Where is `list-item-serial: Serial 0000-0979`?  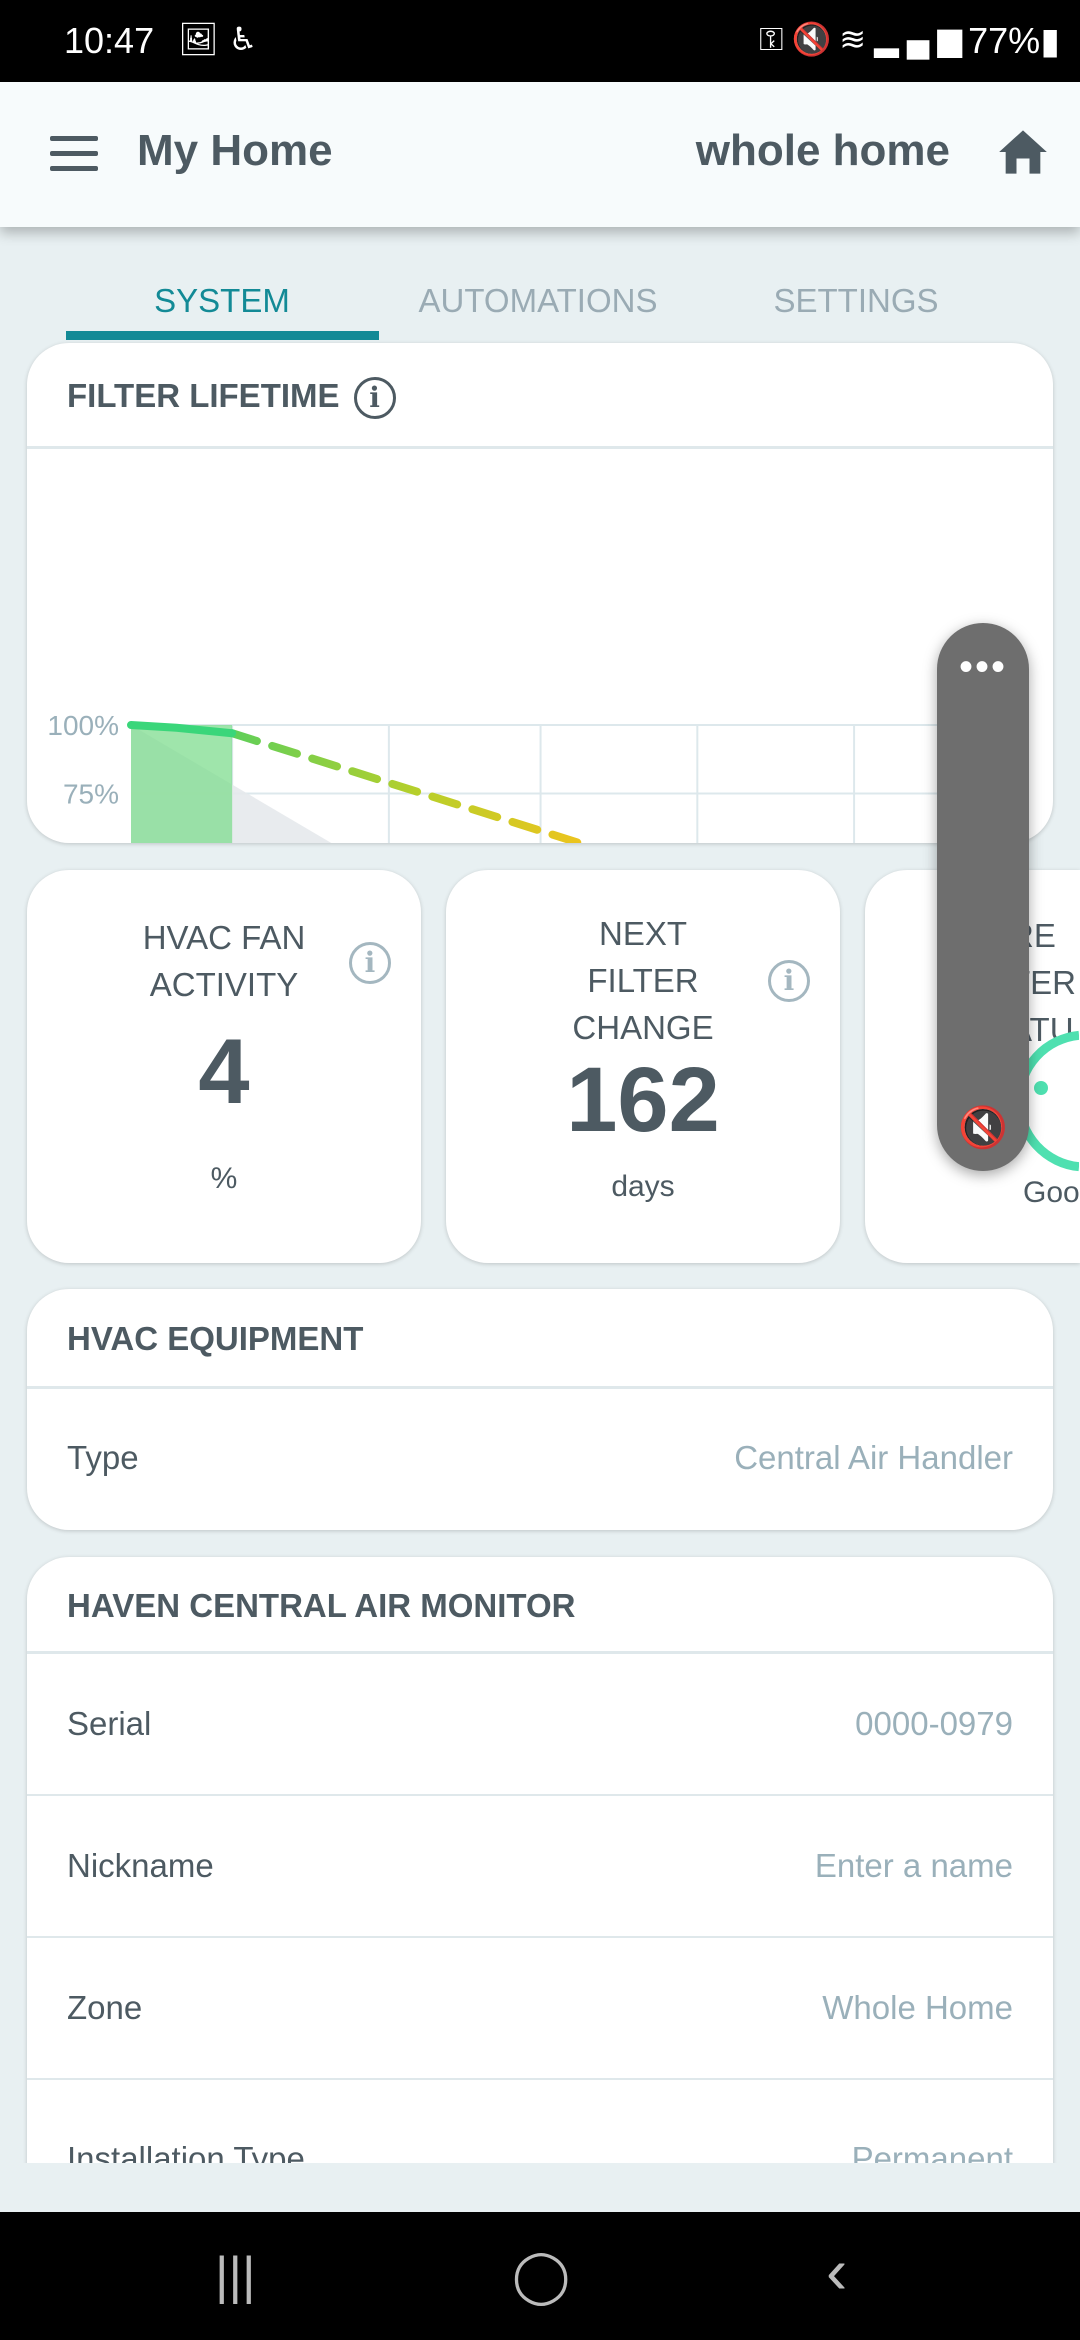
list-item-serial: Serial 0000-0979 is located at coordinates (540, 1725).